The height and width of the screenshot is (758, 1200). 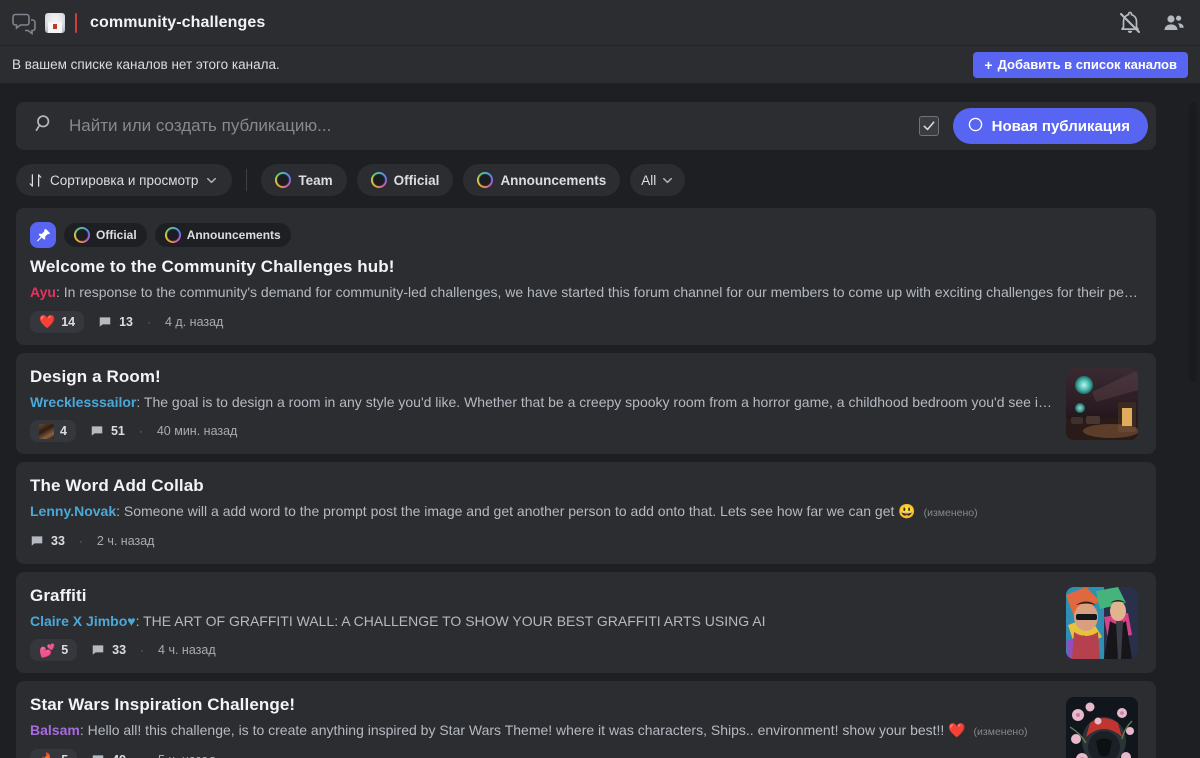 I want to click on tag-filter-announcements: Announcements, so click(x=542, y=180).